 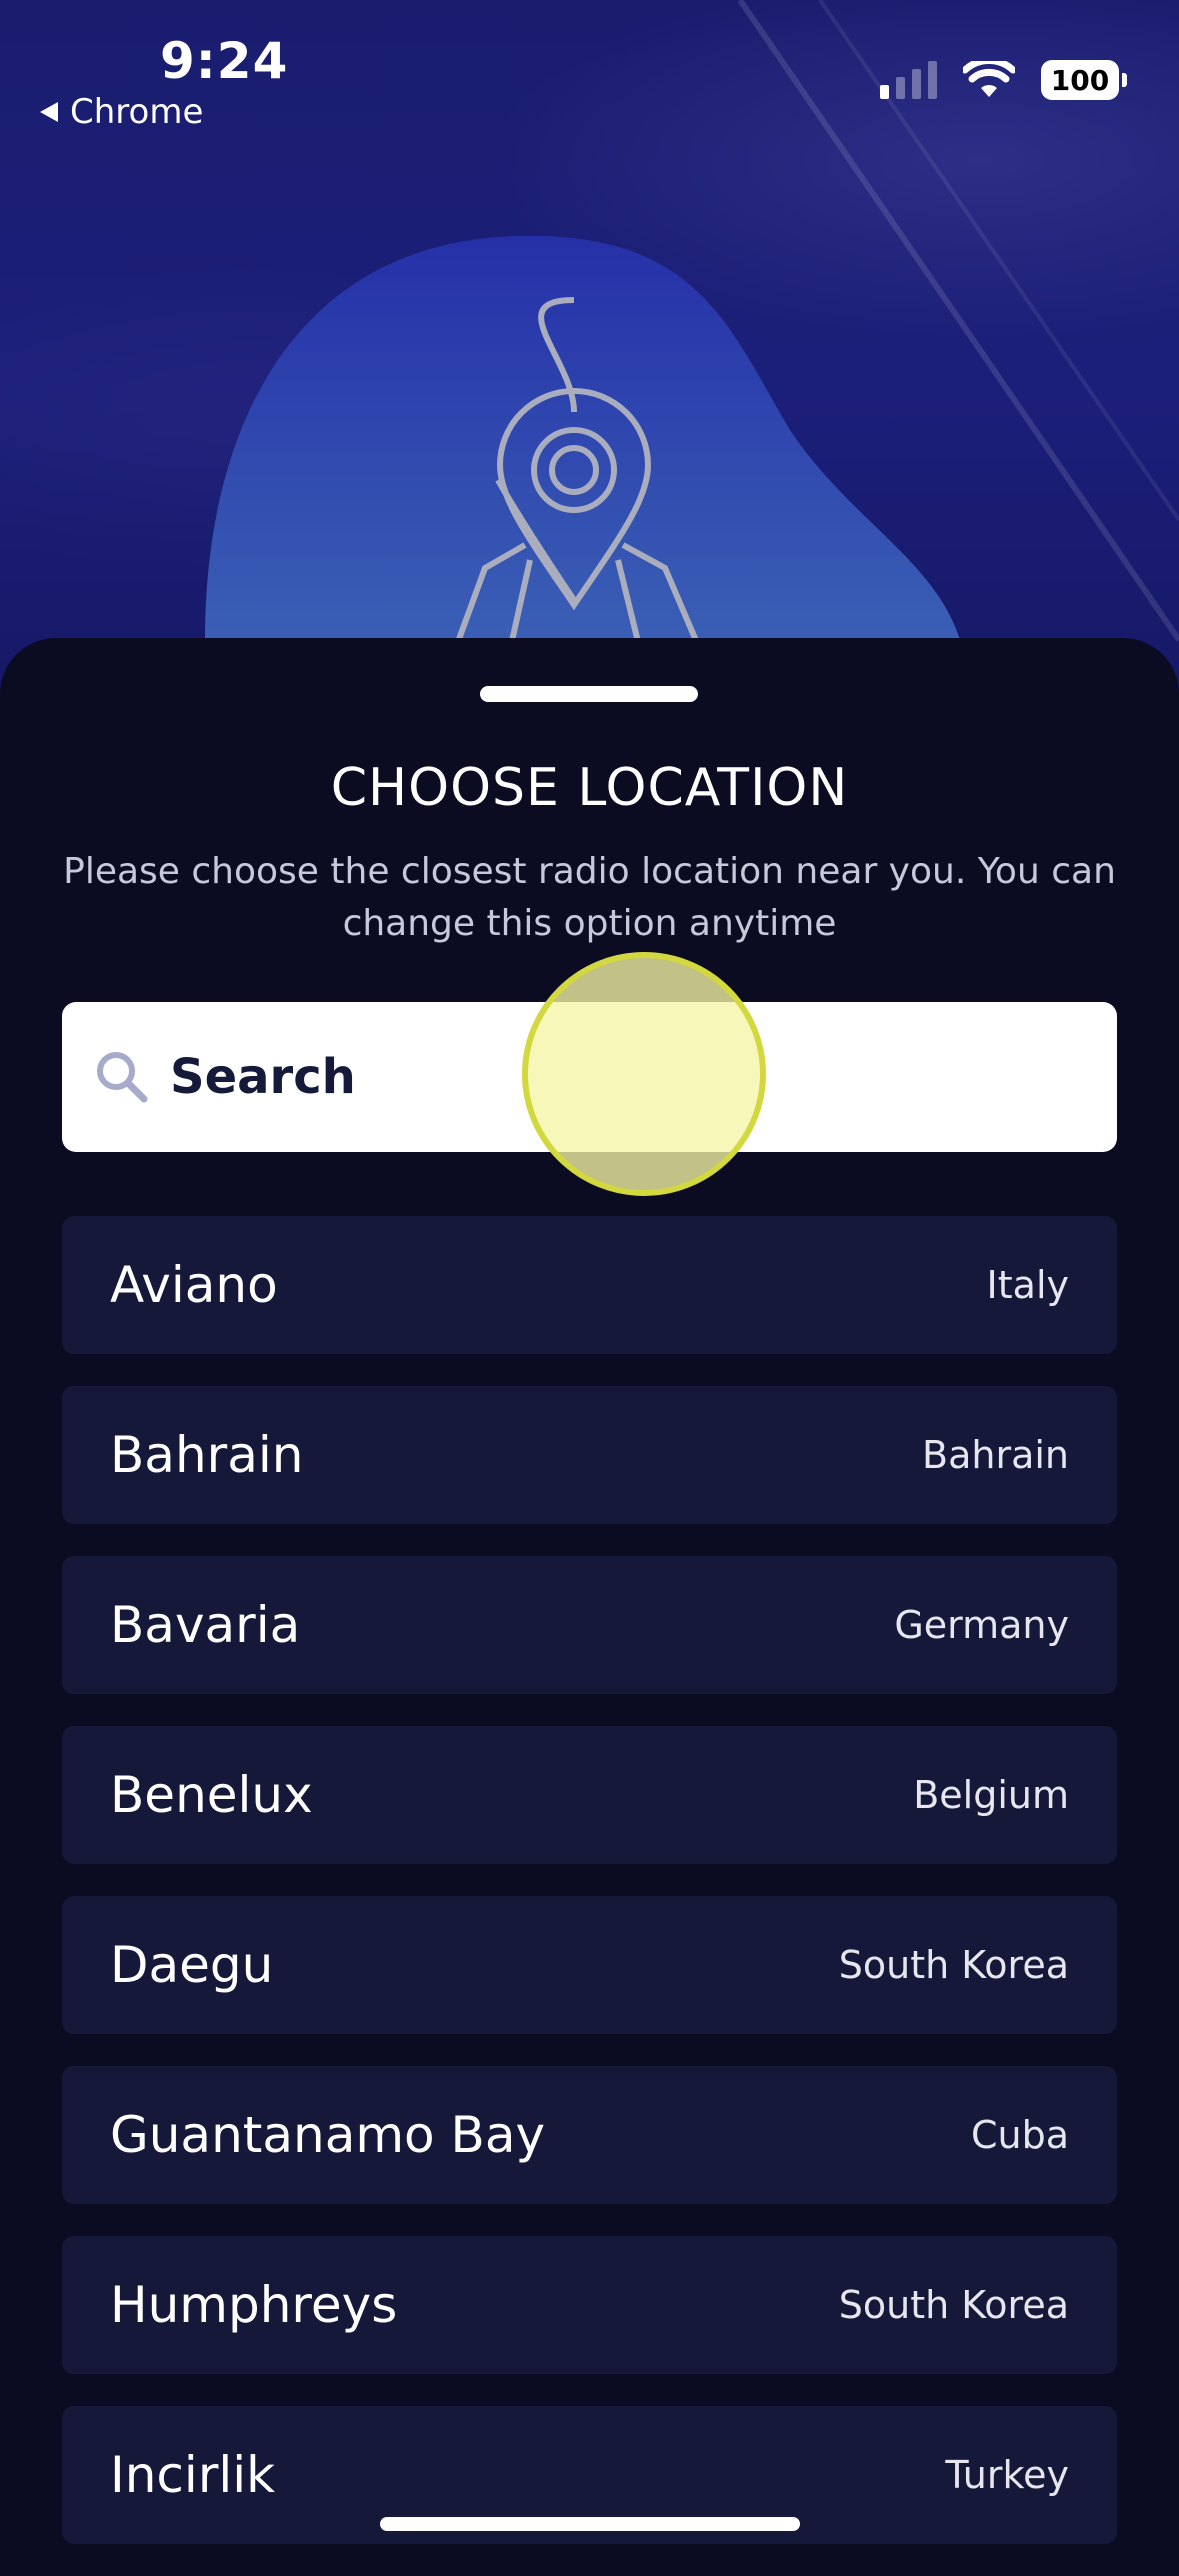 I want to click on back-to-chrome-button: Chrome, so click(x=120, y=112).